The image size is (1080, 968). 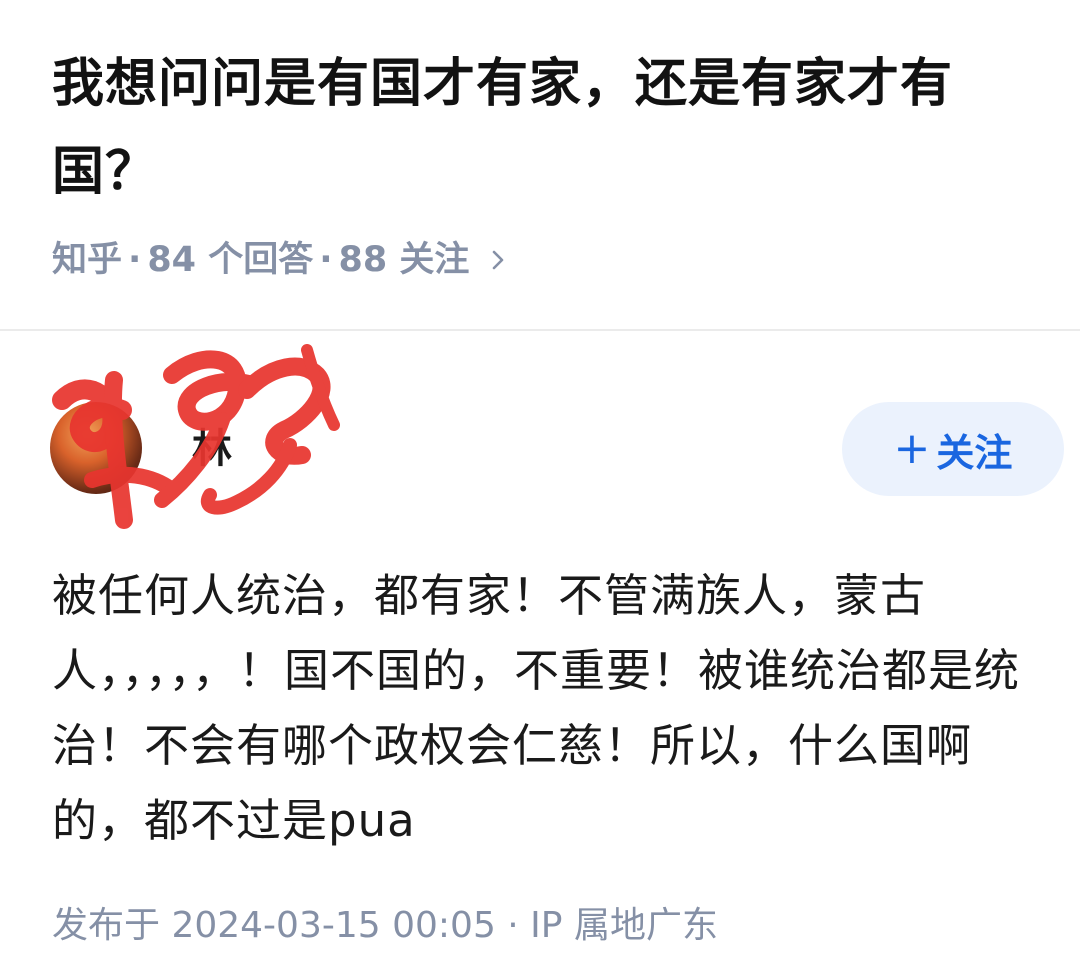 I want to click on answer-publish-meta: 发布于 2024-03-15 00:05 · IP 属地广东, so click(x=385, y=925).